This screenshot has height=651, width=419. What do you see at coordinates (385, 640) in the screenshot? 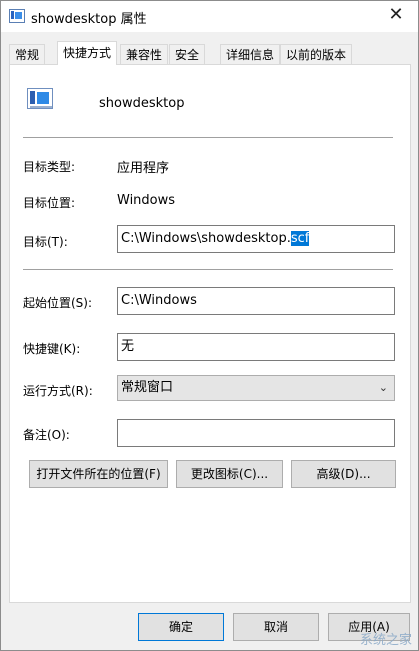
I see `watermark-logo: 系统之家` at bounding box center [385, 640].